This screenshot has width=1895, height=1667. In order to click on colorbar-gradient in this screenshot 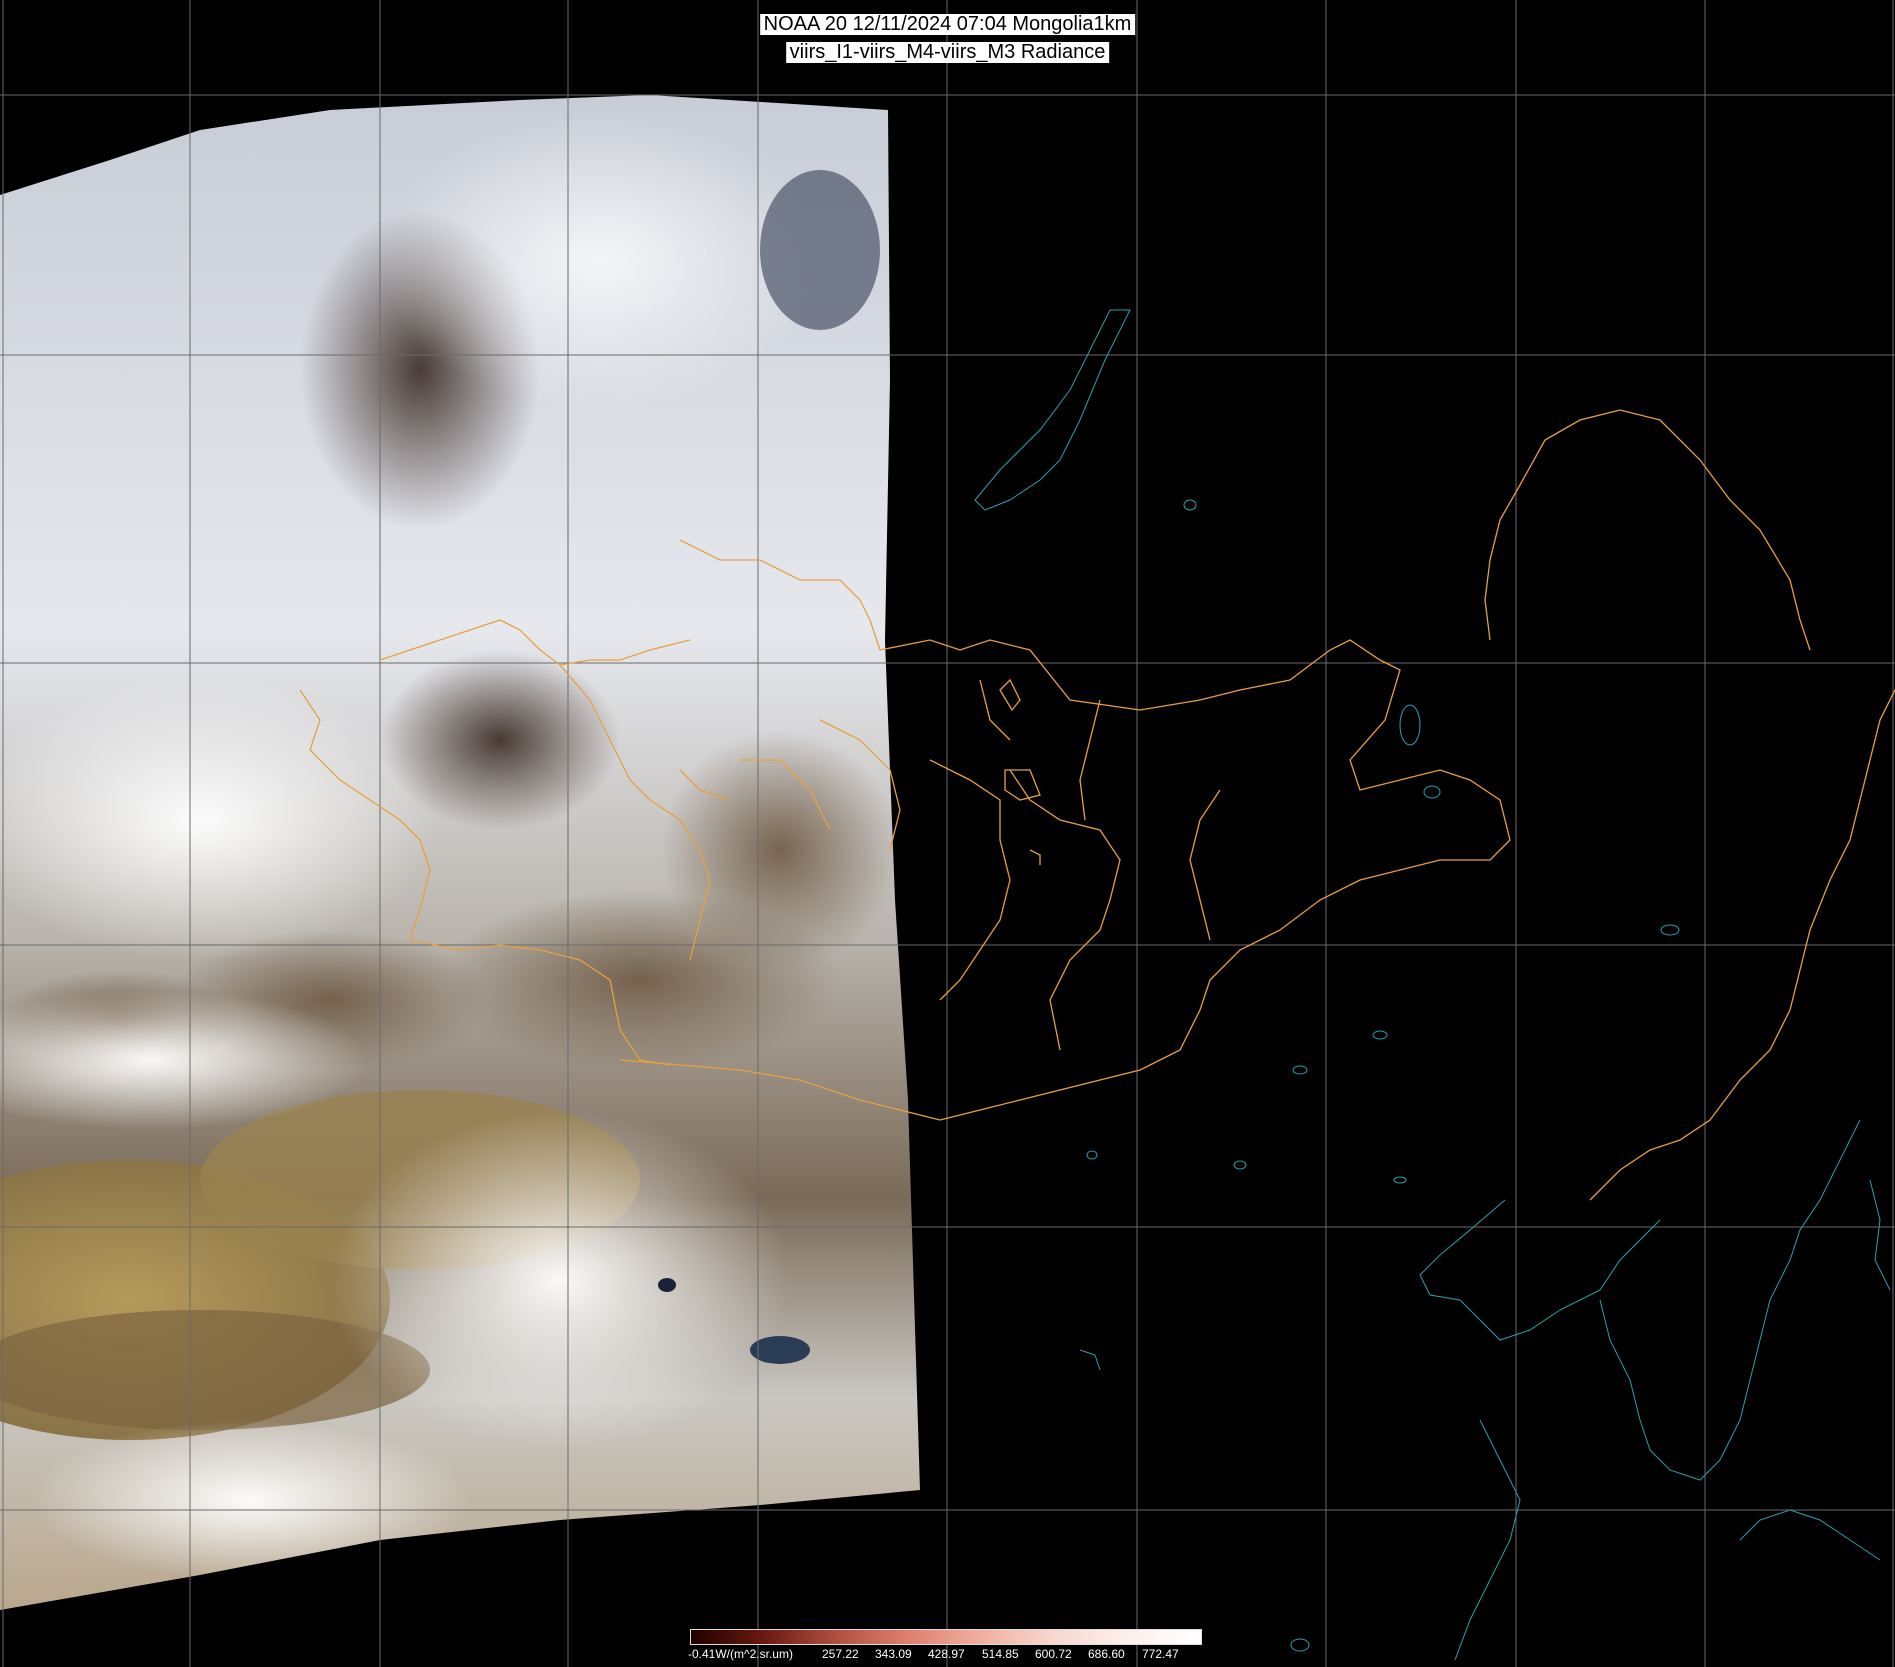, I will do `click(946, 1637)`.